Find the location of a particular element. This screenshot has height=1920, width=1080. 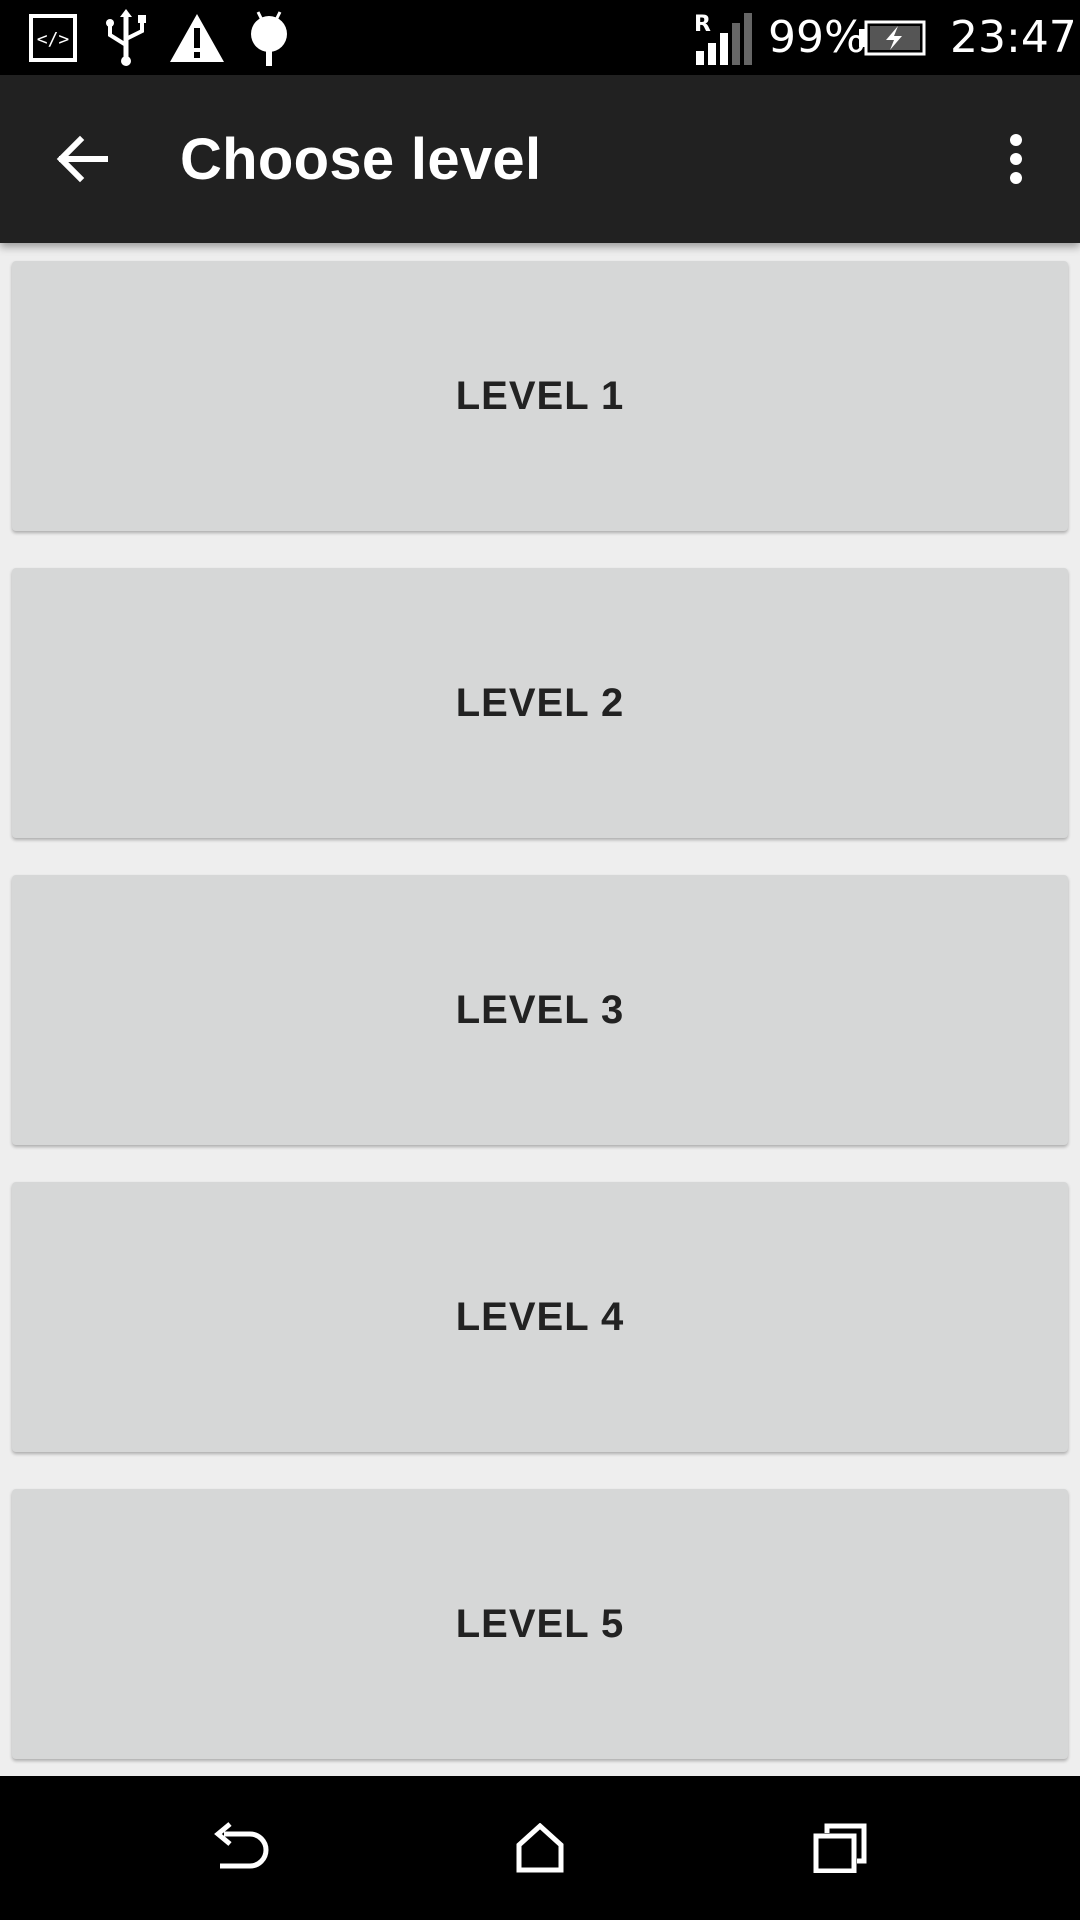

nav-home-button is located at coordinates (540, 1848).